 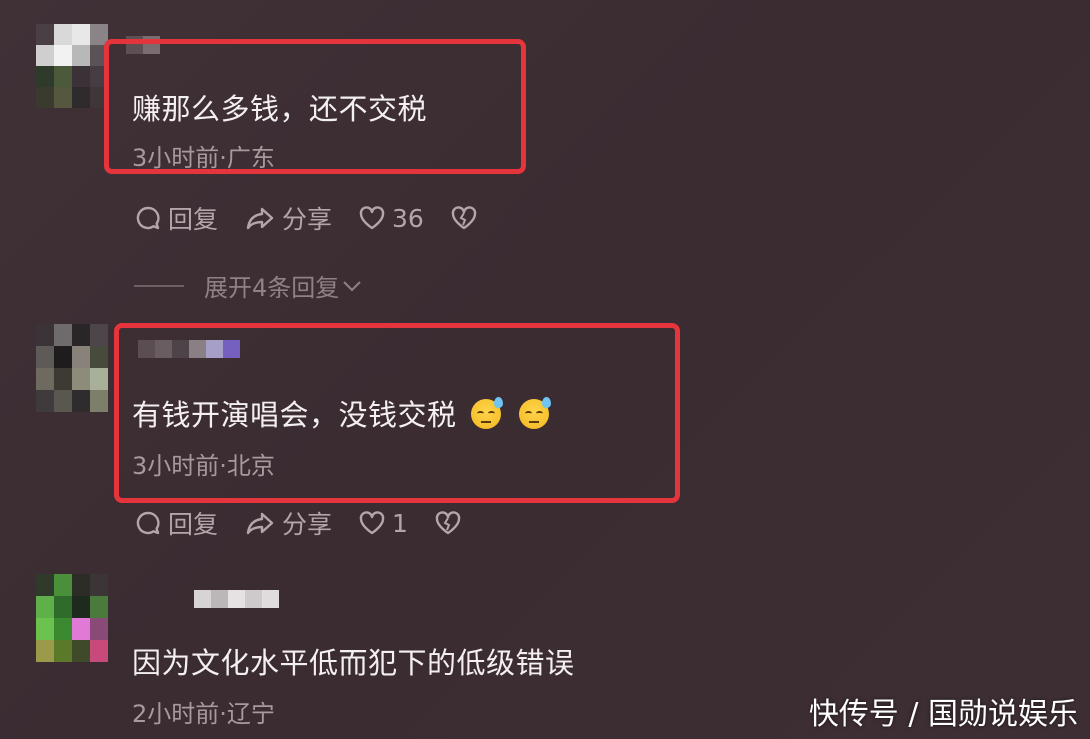 What do you see at coordinates (203, 158) in the screenshot?
I see `comment-meta: 3小时前·广东` at bounding box center [203, 158].